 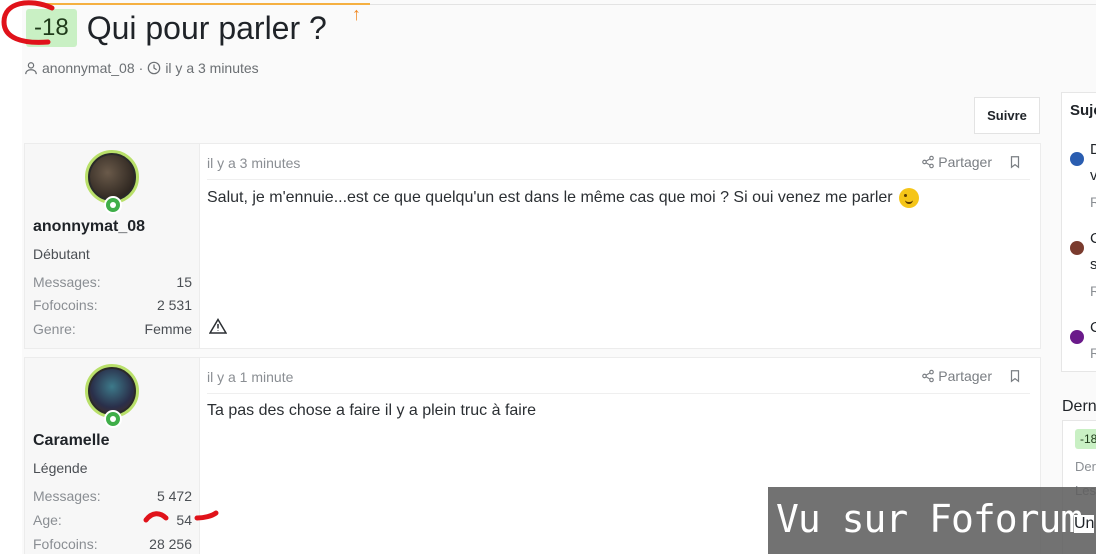 I want to click on watermark-text: Vu sur Foforum, so click(x=929, y=519).